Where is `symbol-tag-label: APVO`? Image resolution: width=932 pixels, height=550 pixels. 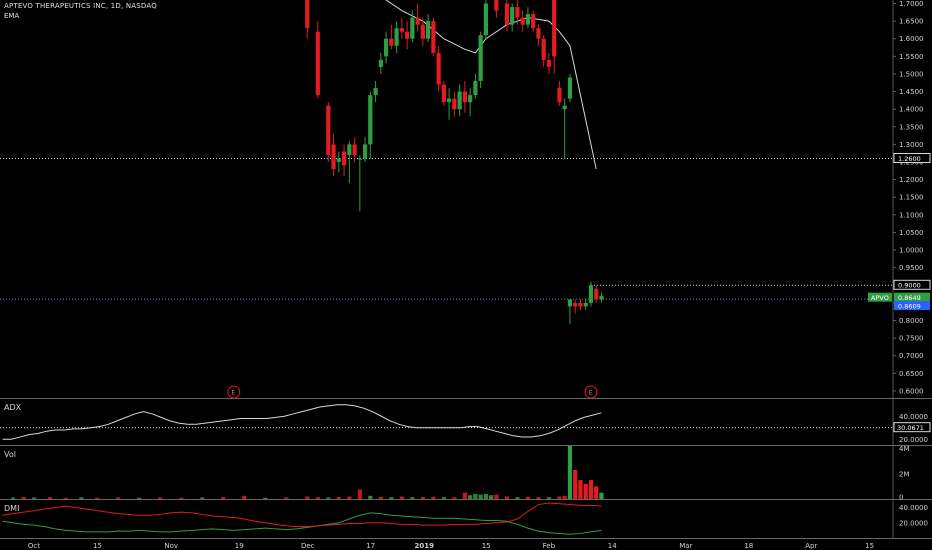
symbol-tag-label: APVO is located at coordinates (880, 298).